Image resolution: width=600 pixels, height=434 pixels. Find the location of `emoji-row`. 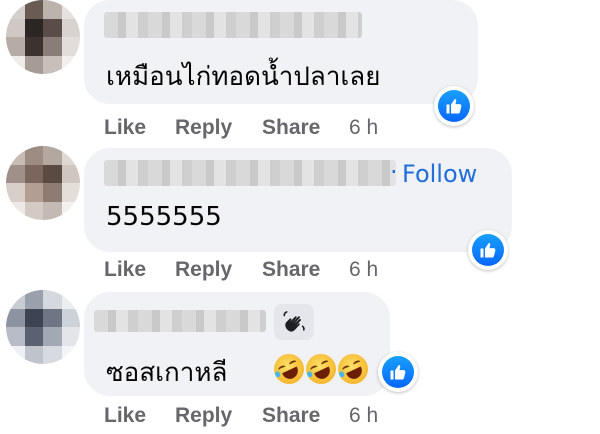

emoji-row is located at coordinates (321, 369).